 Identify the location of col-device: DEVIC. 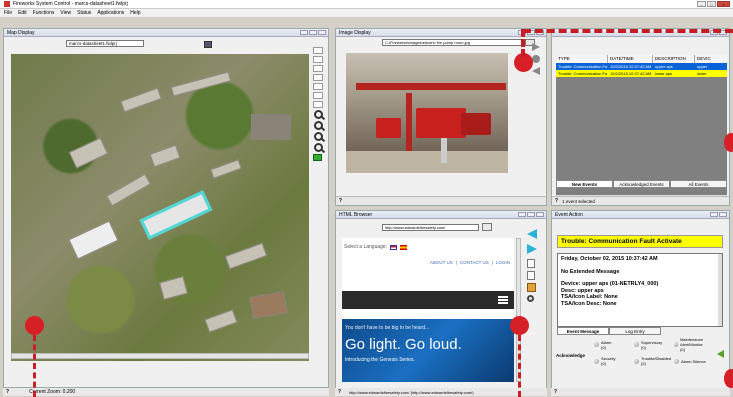
(711, 59).